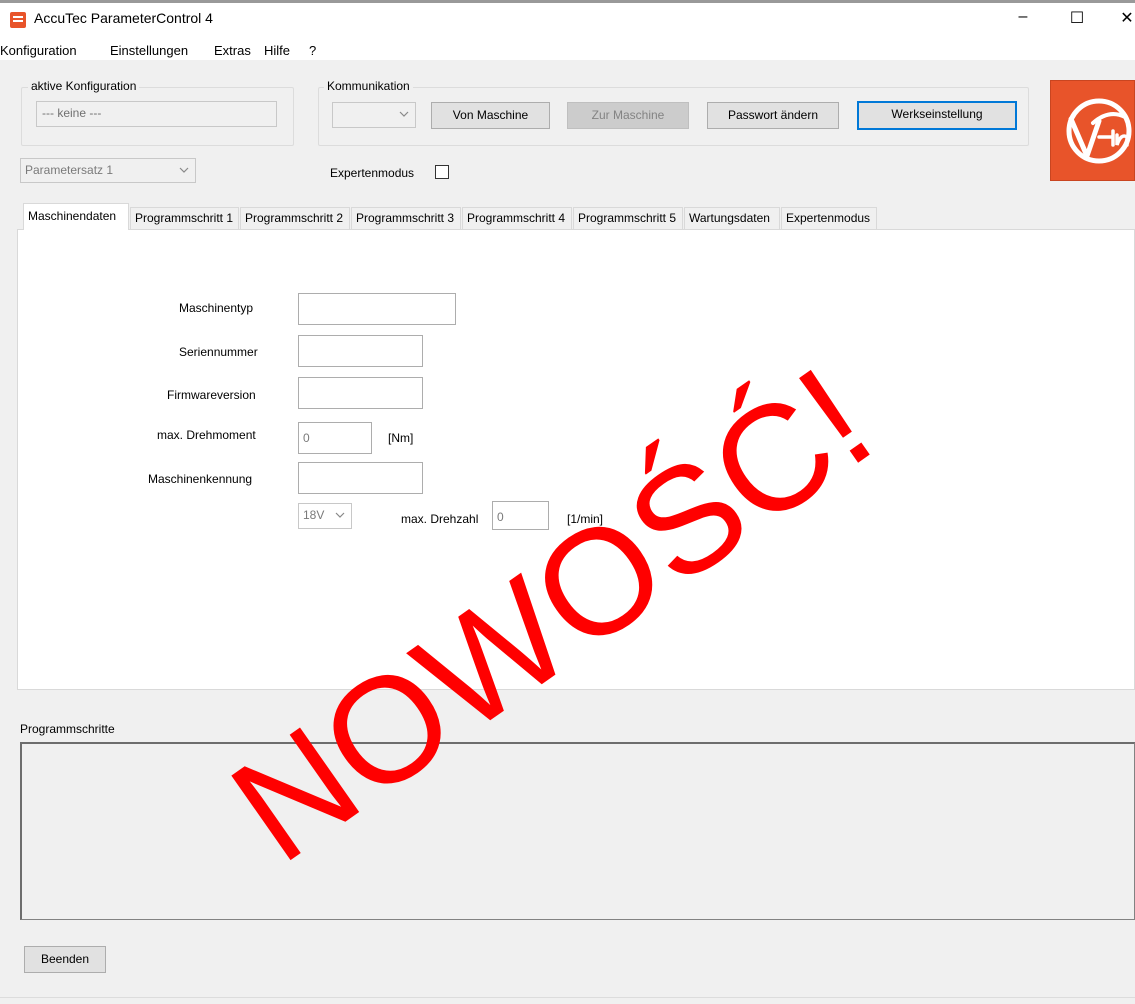 The image size is (1135, 1004). I want to click on tab-programmschritt-2: Programmschritt 2, so click(295, 218).